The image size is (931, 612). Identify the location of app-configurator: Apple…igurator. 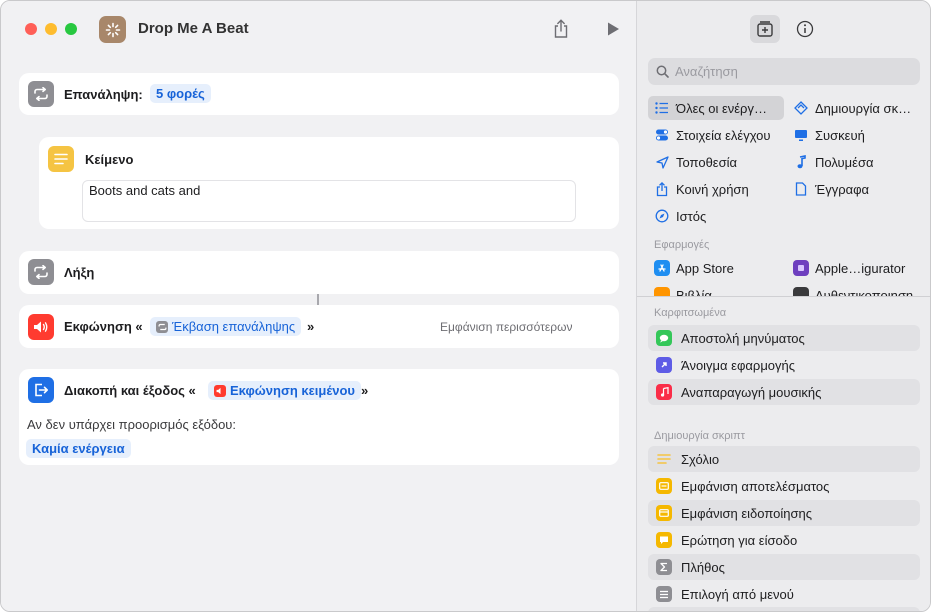
(857, 268).